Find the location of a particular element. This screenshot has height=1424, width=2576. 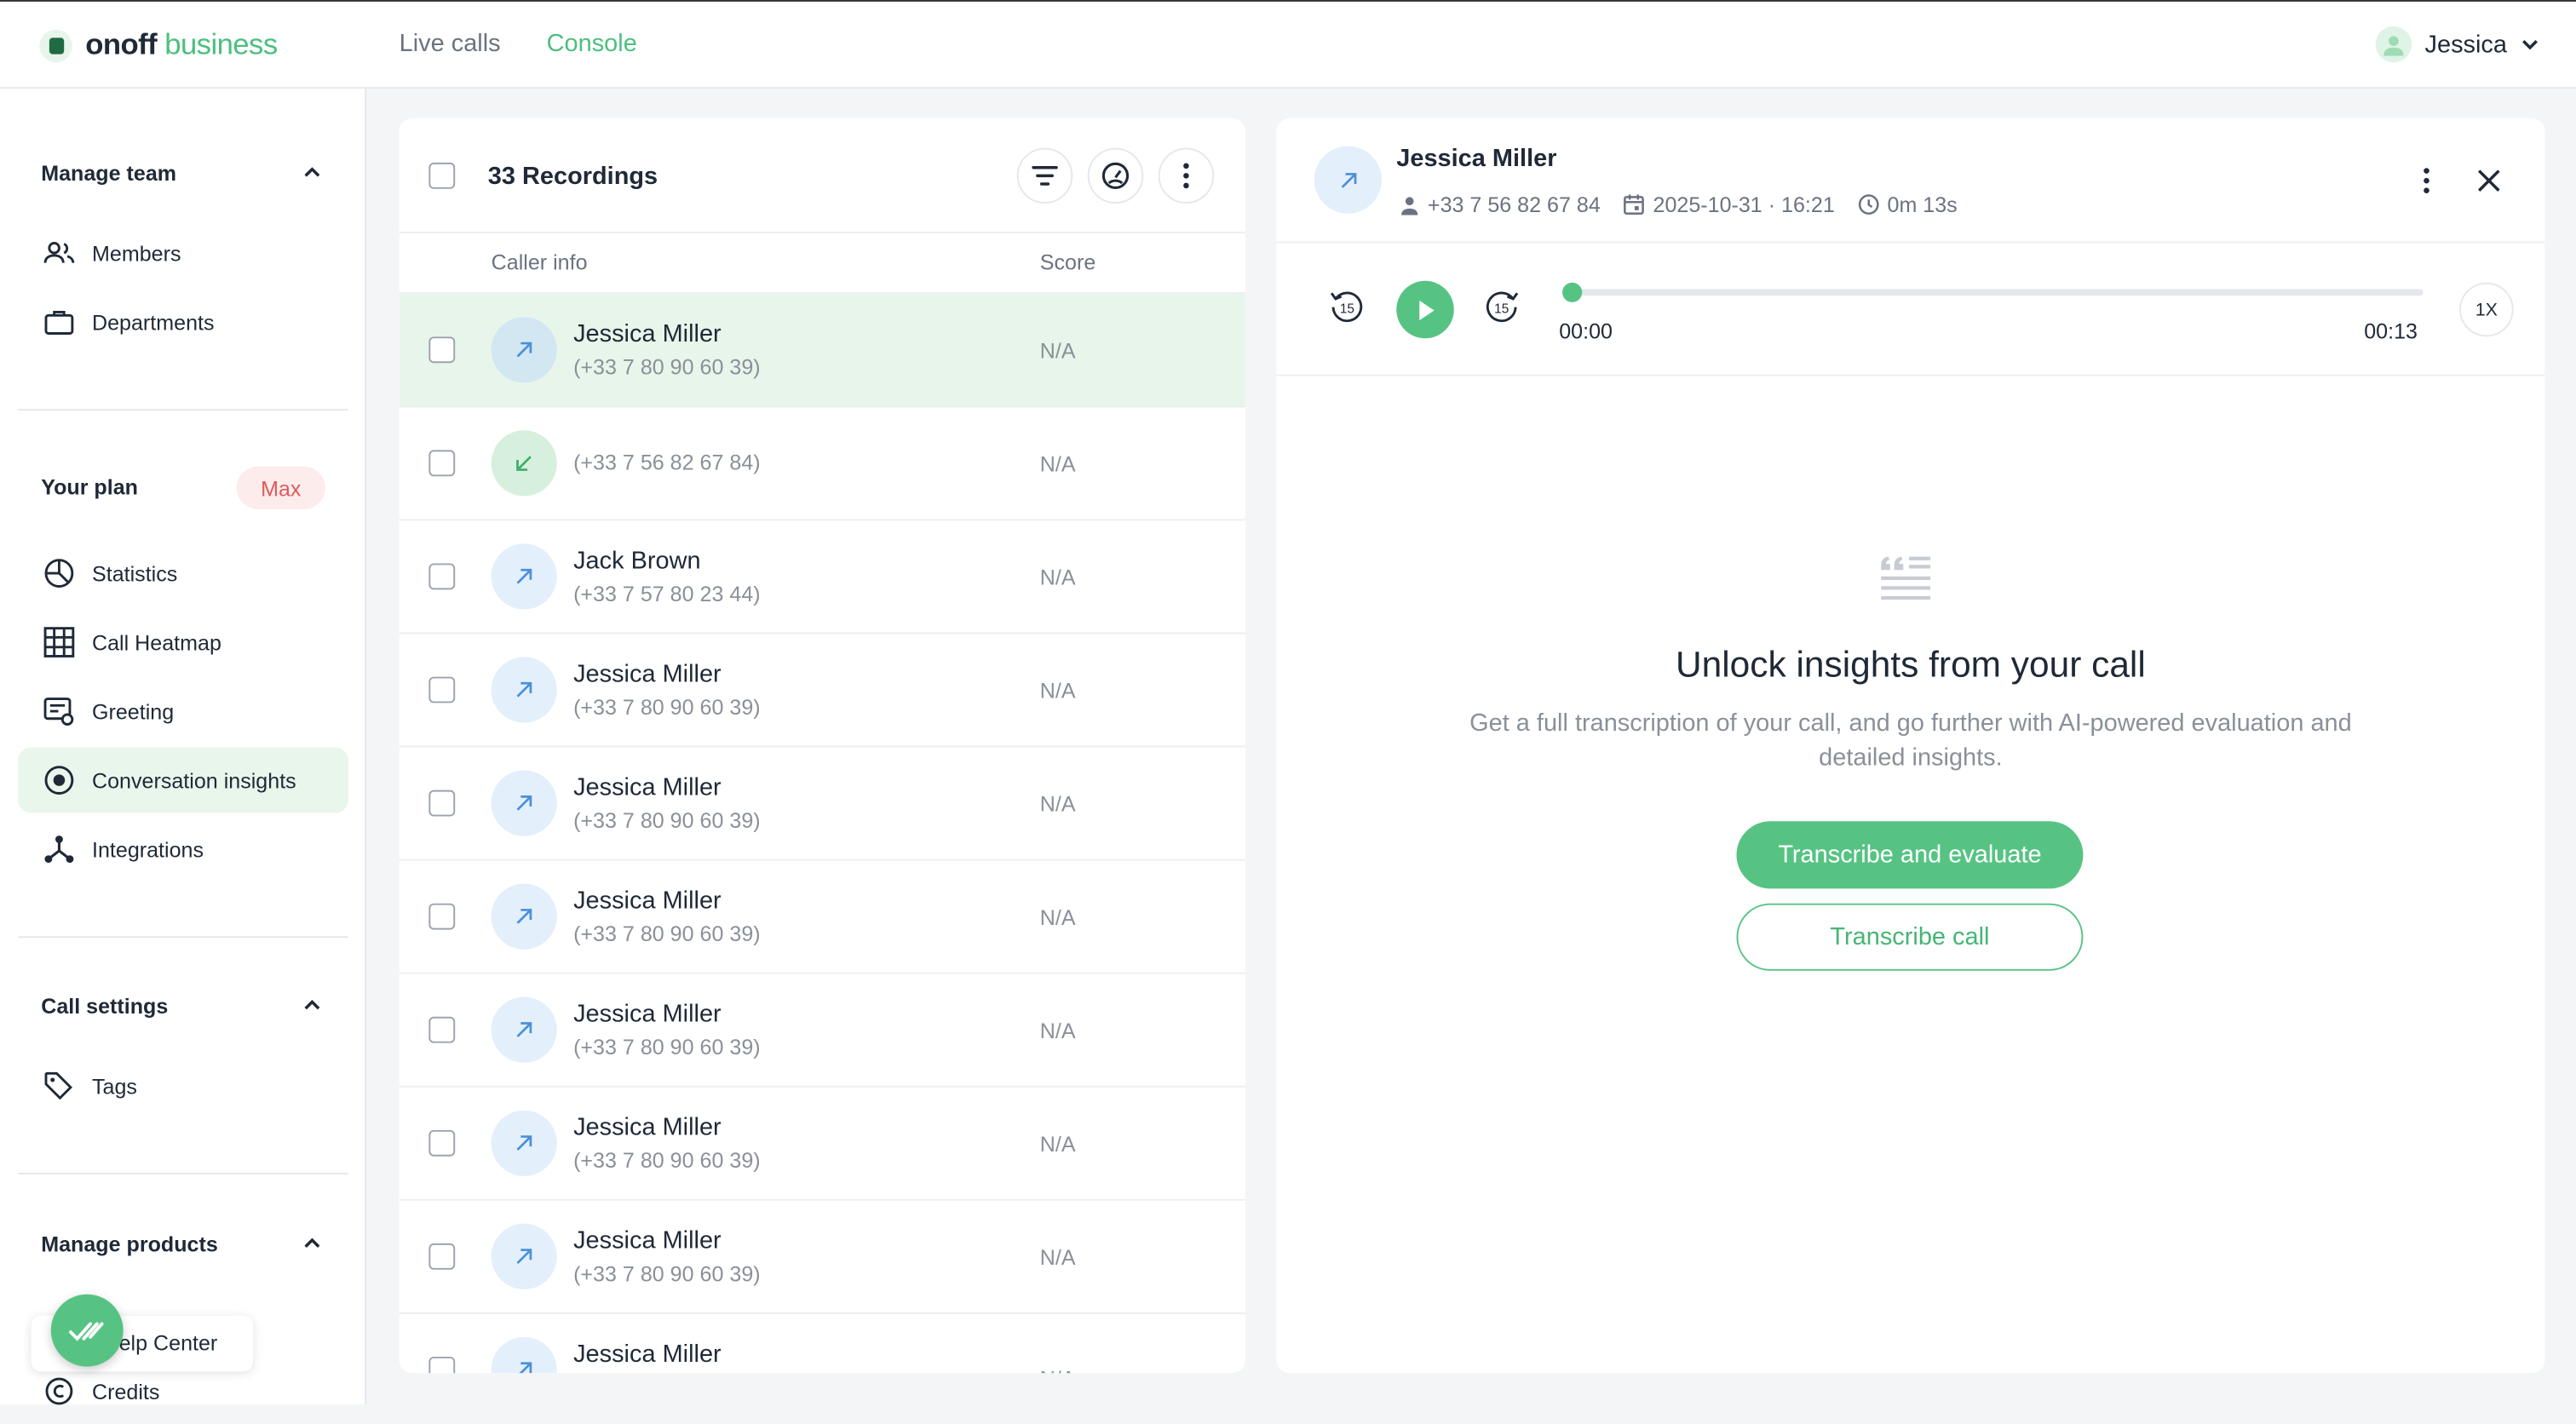

speedometer-button is located at coordinates (1116, 175).